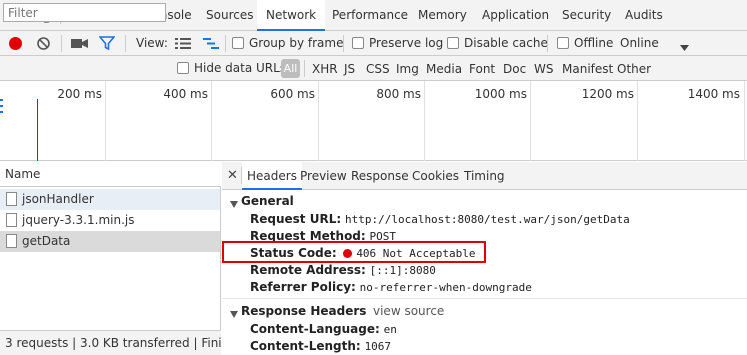  Describe the element at coordinates (406, 43) in the screenshot. I see `preserve-log-label: Preserve log` at that location.